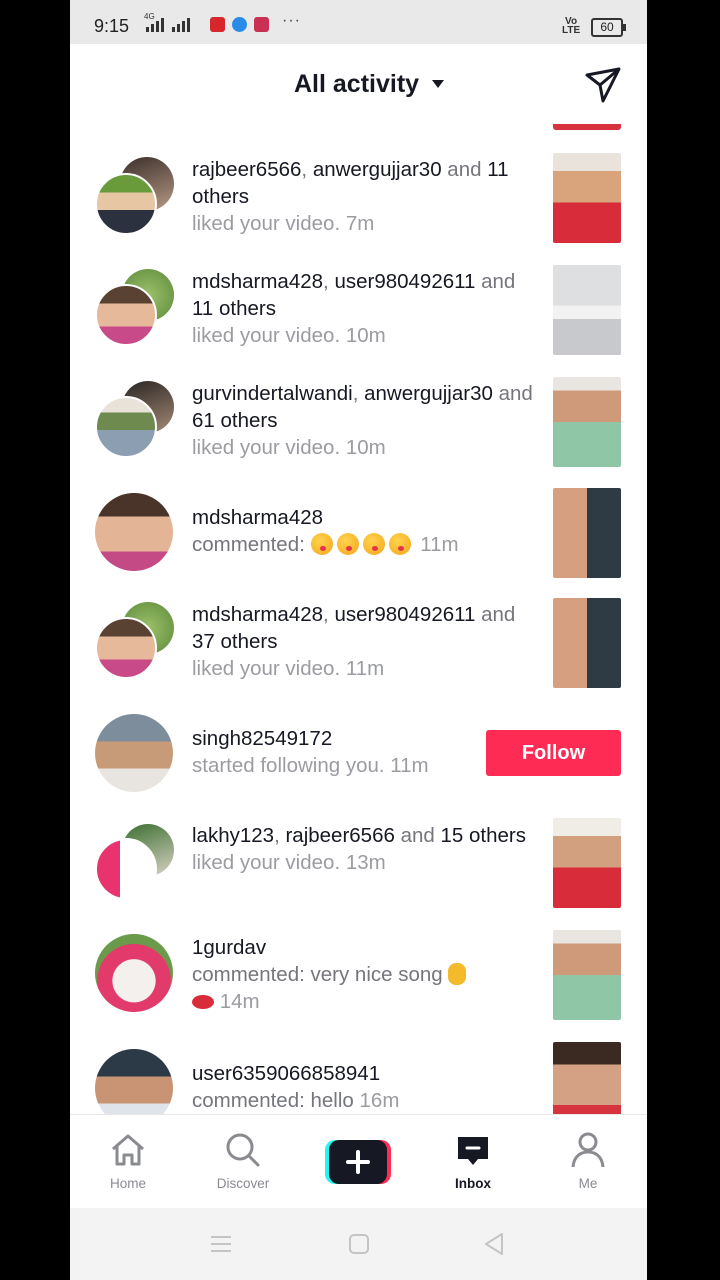 This screenshot has height=1280, width=720. What do you see at coordinates (603, 85) in the screenshot?
I see `paper-plane-icon` at bounding box center [603, 85].